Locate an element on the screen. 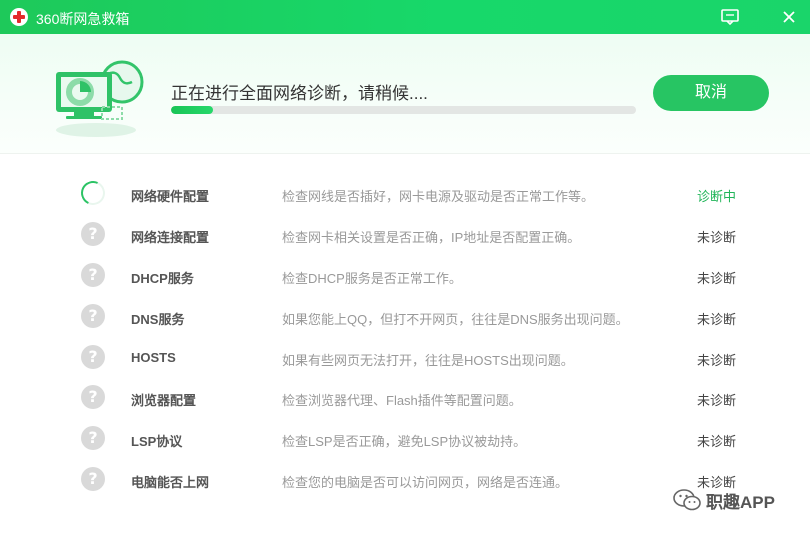  list-item: ? DHCP服务 检查DHCP服务是否正常工作。 未诊断 is located at coordinates (405, 277).